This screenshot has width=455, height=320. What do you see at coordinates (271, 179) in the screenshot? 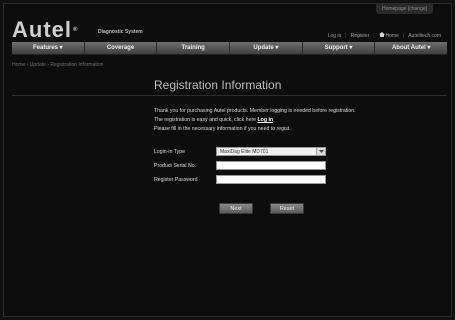
I see `password-input` at bounding box center [271, 179].